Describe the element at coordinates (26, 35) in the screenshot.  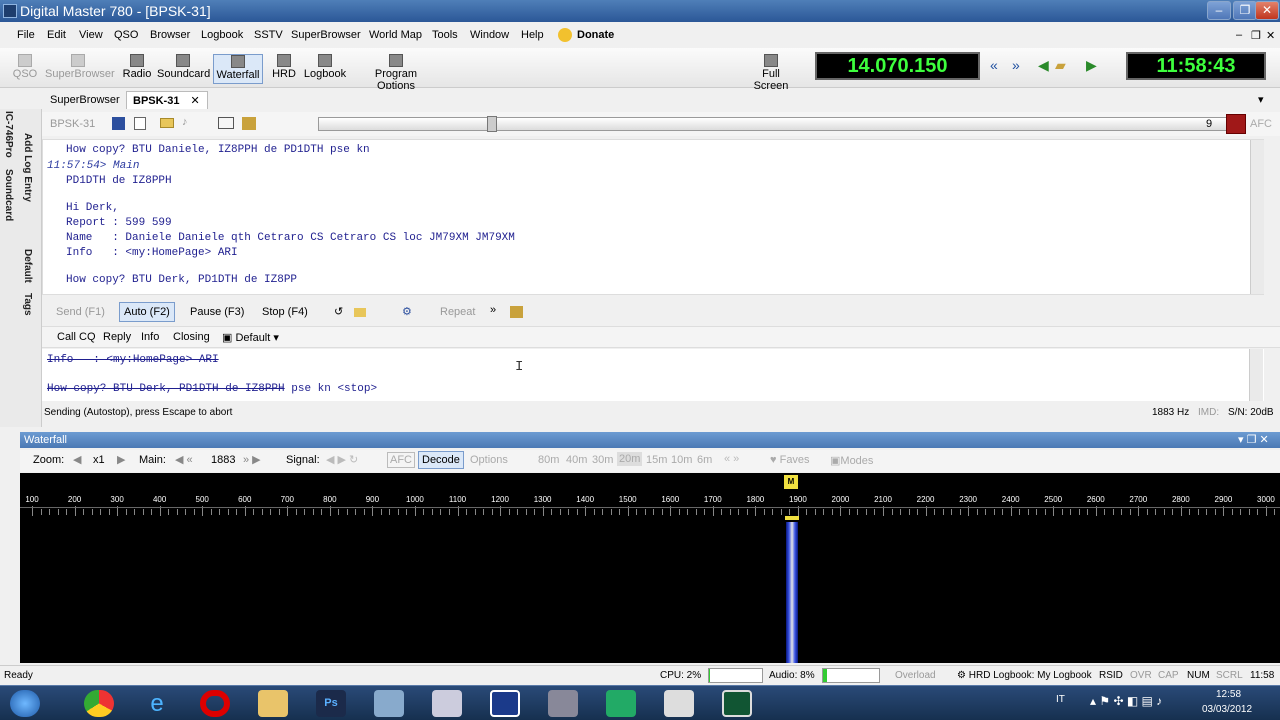
I see `menu-file: File` at that location.